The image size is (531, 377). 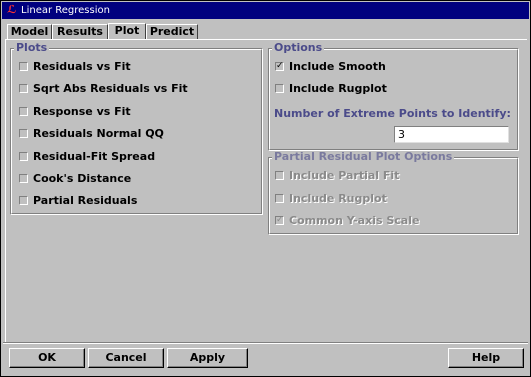 What do you see at coordinates (85, 200) in the screenshot?
I see `checkbox-label: Partial Residuals` at bounding box center [85, 200].